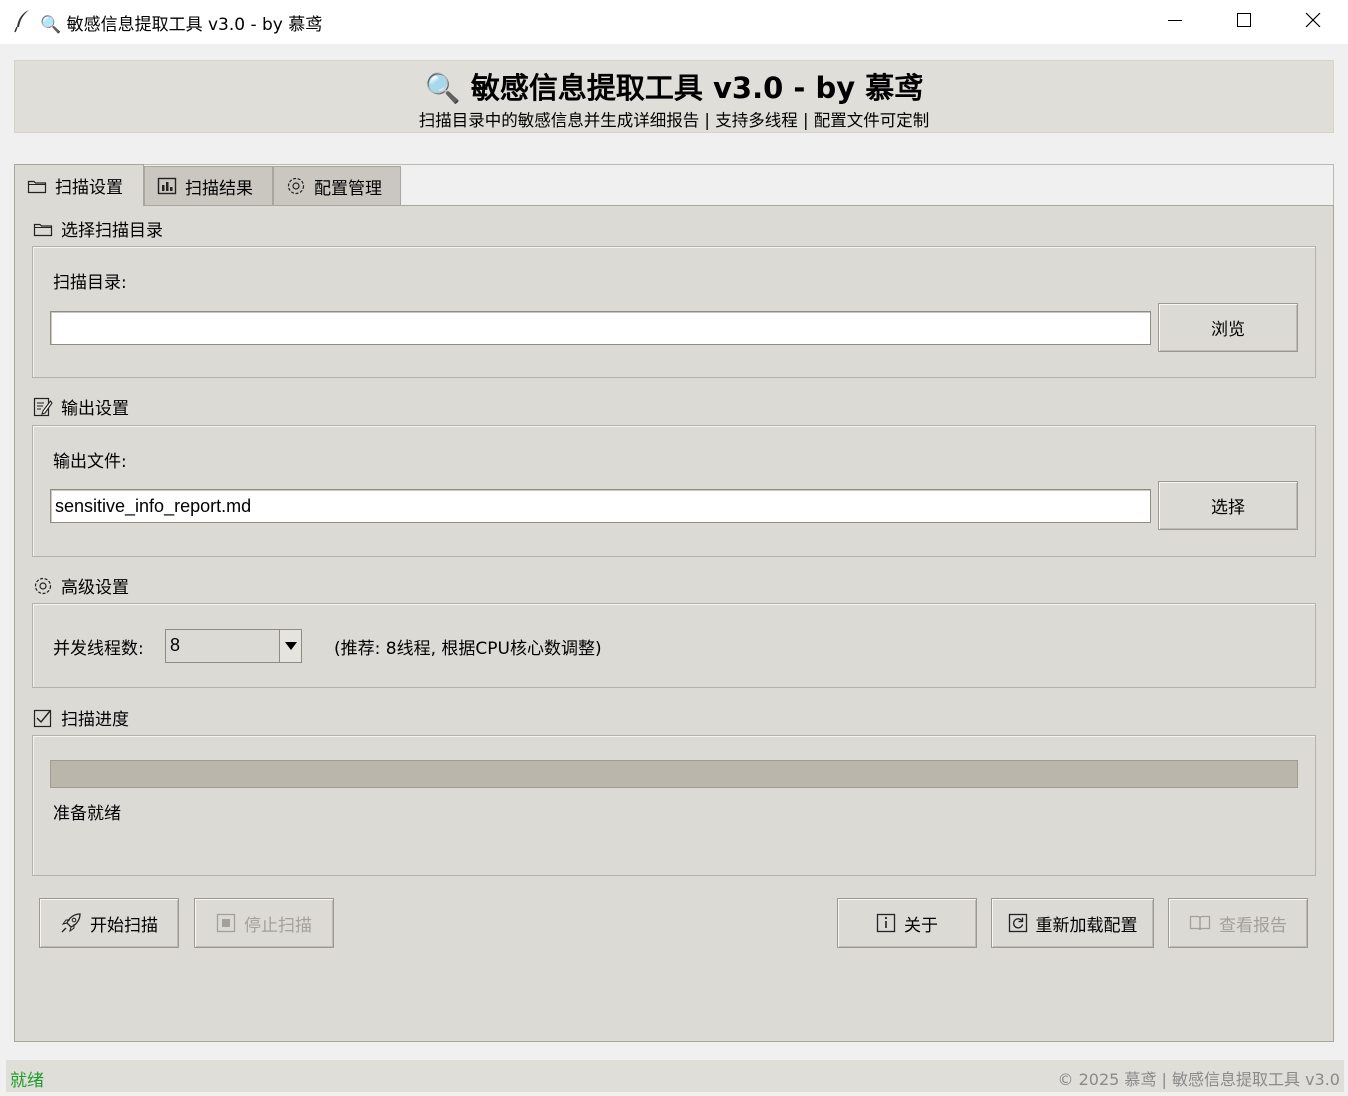 Image resolution: width=1348 pixels, height=1096 pixels. Describe the element at coordinates (71, 923) in the screenshot. I see `rocket-icon` at that location.